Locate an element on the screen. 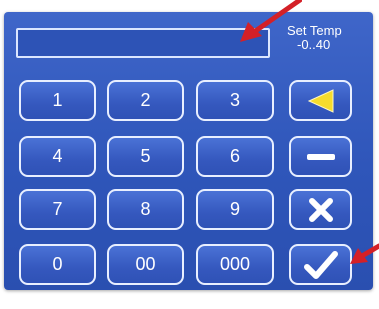  key-5-label: 5 is located at coordinates (145, 156).